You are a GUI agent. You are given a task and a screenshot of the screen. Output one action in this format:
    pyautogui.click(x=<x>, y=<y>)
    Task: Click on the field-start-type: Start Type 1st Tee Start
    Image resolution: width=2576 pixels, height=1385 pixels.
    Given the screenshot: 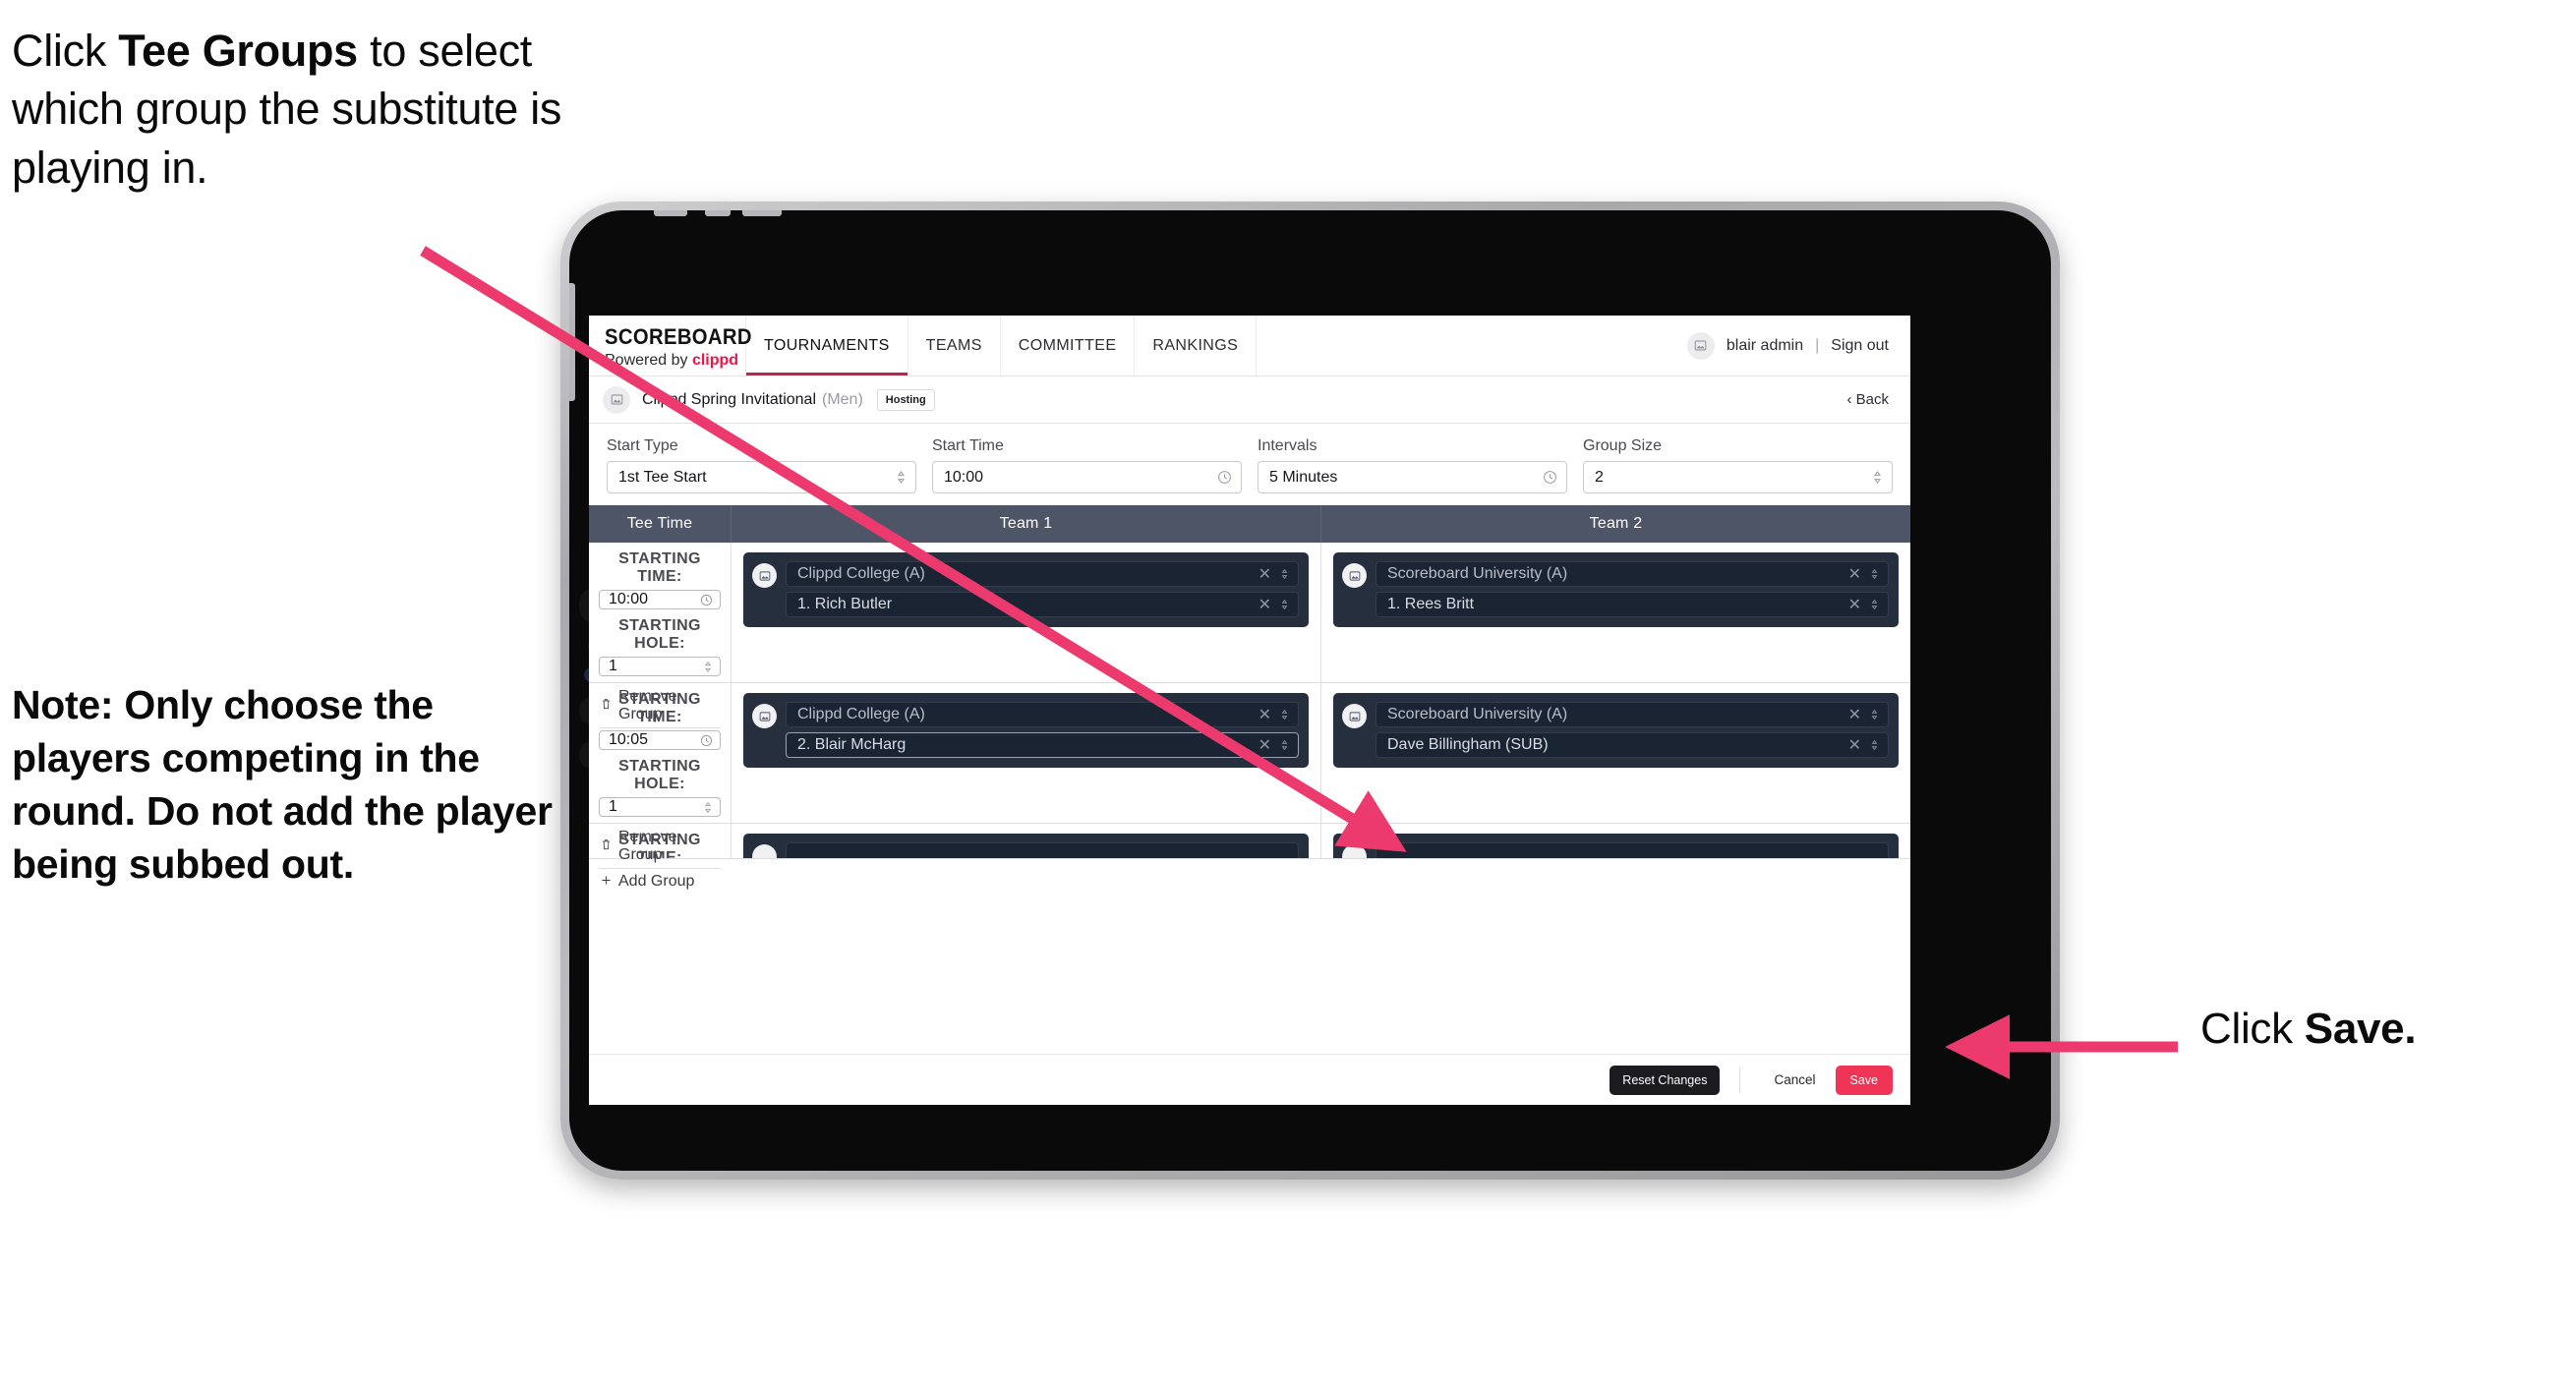 What is the action you would take?
    pyautogui.click(x=761, y=465)
    